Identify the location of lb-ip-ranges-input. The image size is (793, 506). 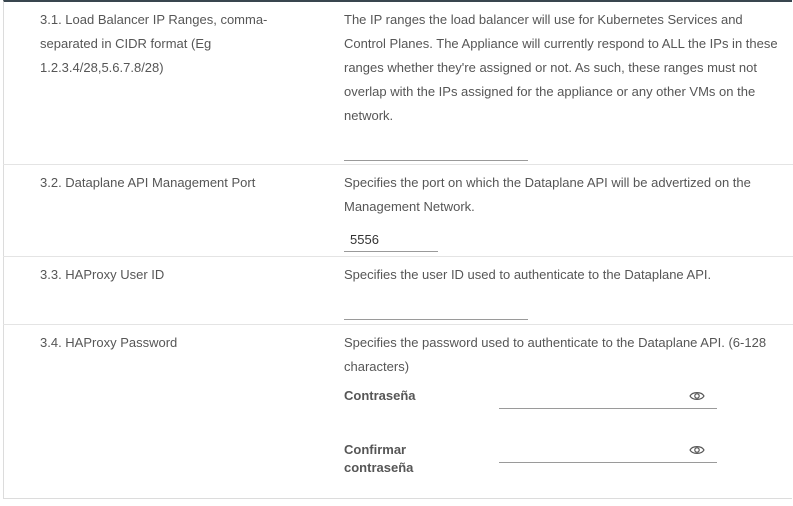
(436, 151).